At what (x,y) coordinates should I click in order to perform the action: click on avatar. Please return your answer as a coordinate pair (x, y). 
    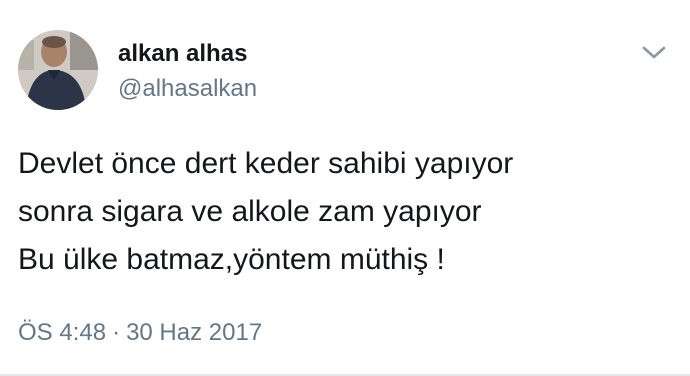
    Looking at the image, I should click on (58, 70).